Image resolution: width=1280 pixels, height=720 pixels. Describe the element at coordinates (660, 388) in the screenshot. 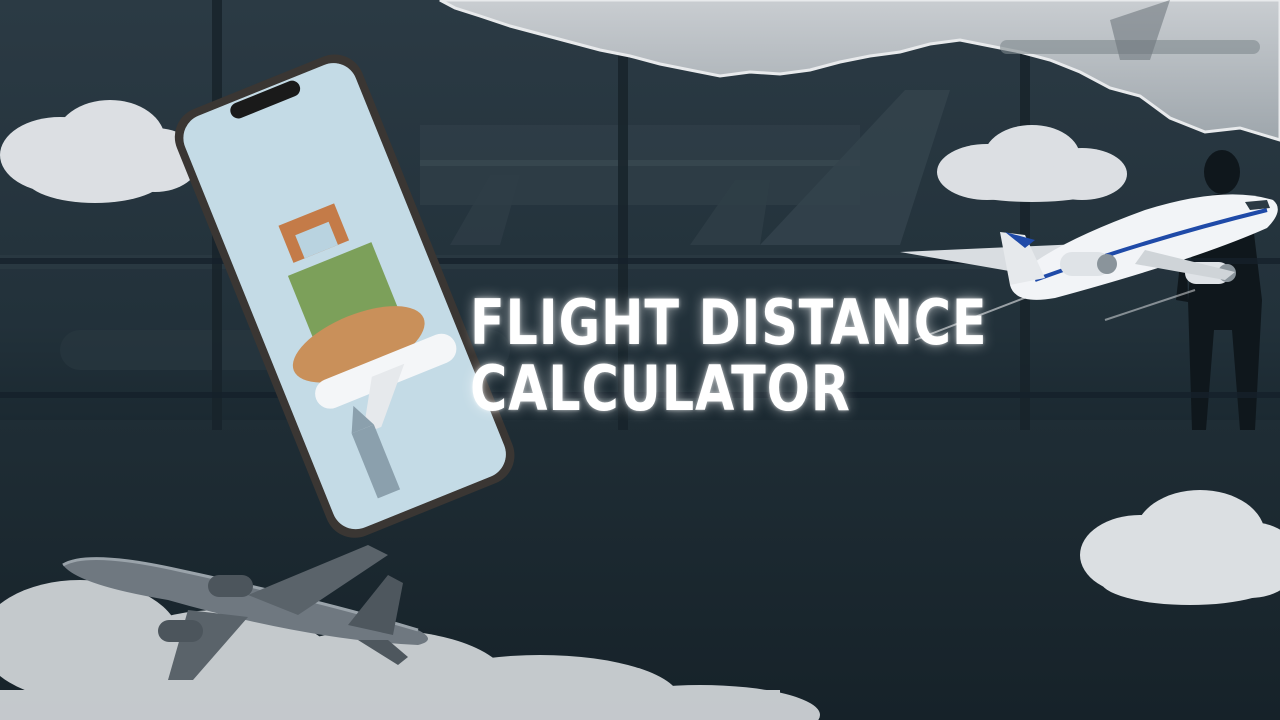

I see `title-line-2: CALCULATOR` at that location.